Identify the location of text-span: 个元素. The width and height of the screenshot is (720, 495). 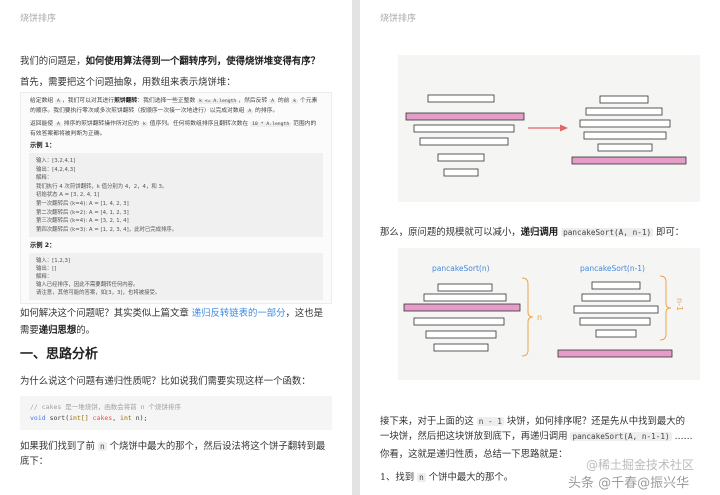
(308, 101).